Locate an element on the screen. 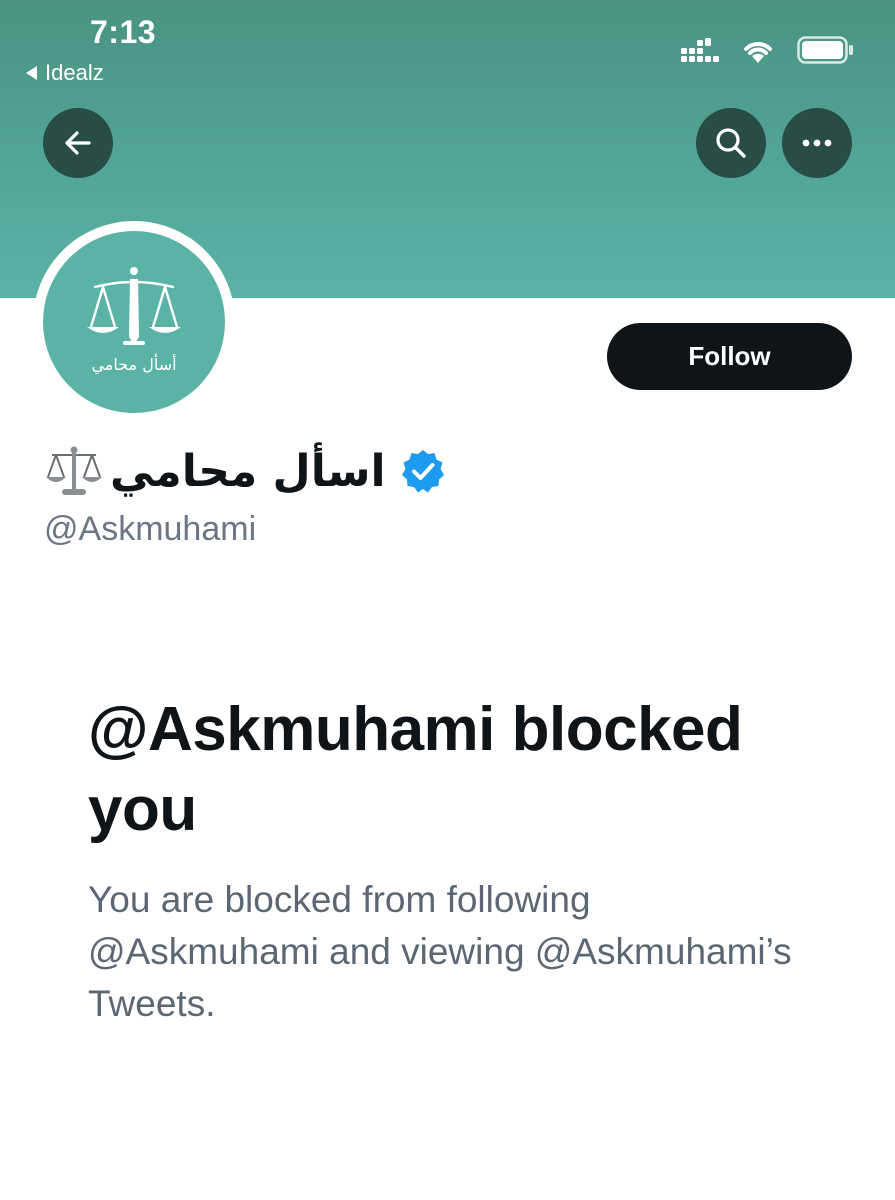 This screenshot has height=1200, width=895. search-button is located at coordinates (731, 143).